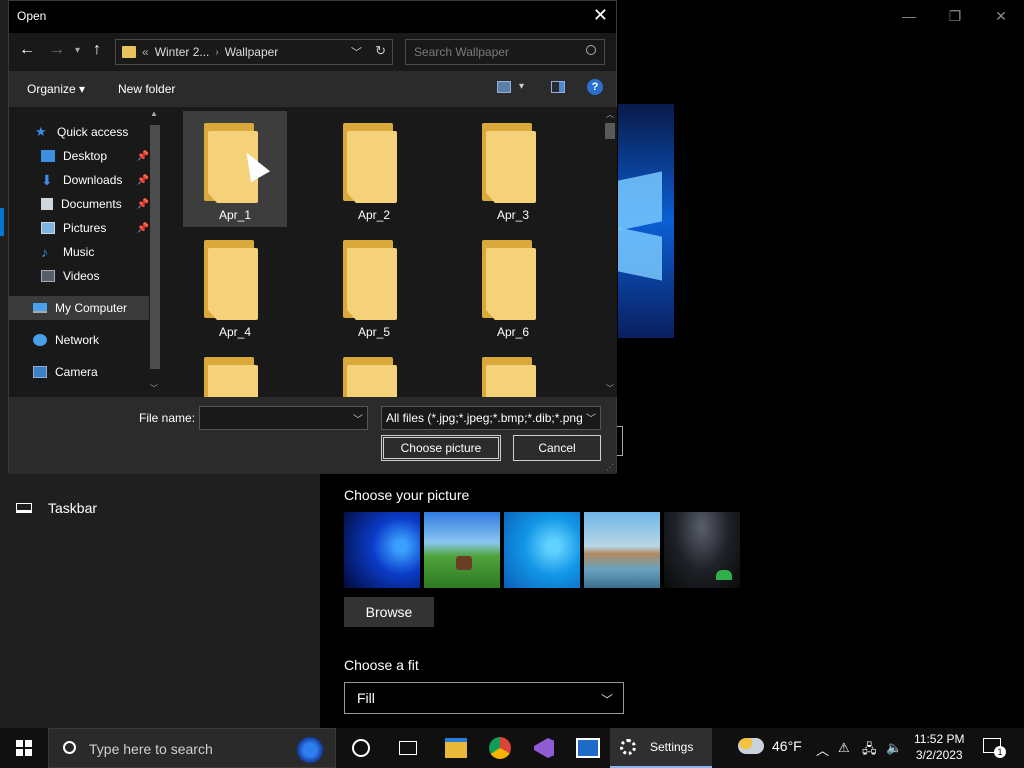 The height and width of the screenshot is (768, 1024). Describe the element at coordinates (484, 698) in the screenshot. I see `fit-dropdown: Fill ﹀` at that location.